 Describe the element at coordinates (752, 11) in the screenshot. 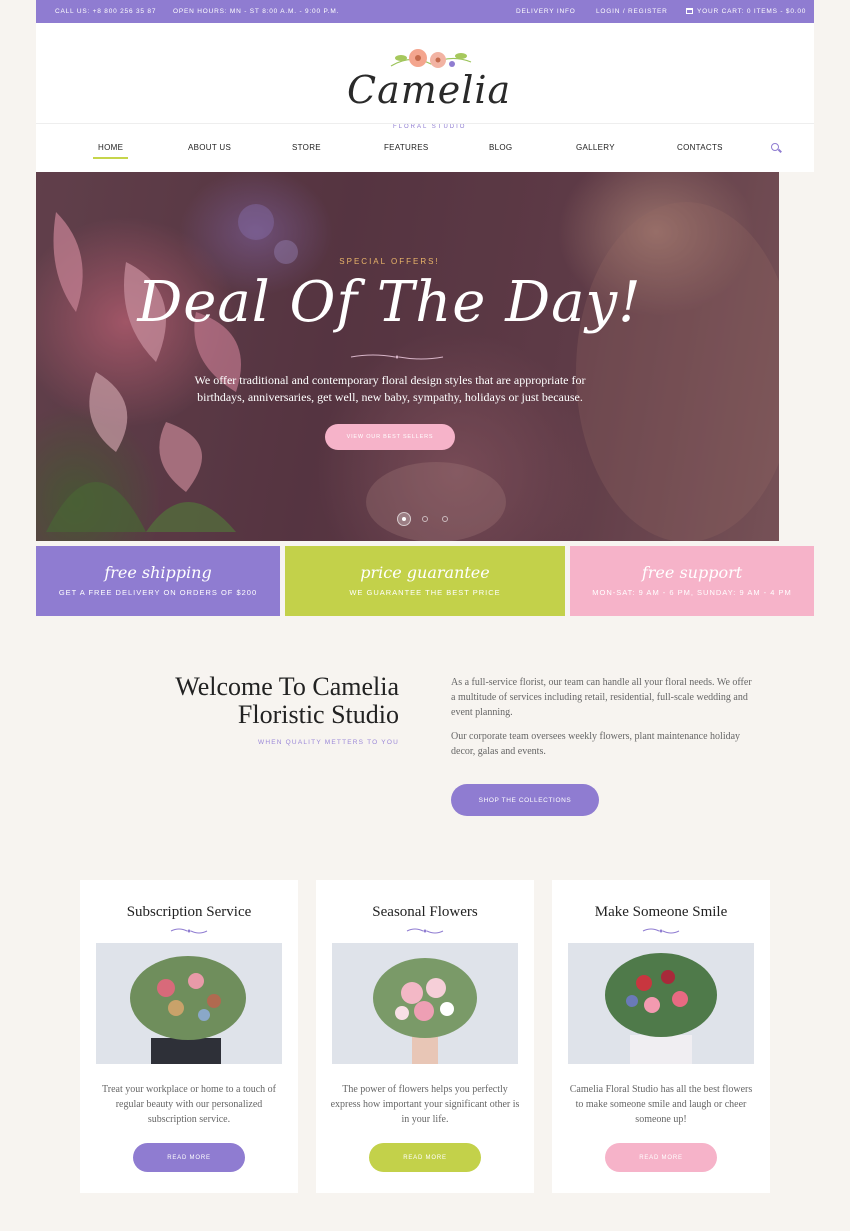

I see `cart-summary: YOUR CART: 0 ITEMS - $0.00` at that location.